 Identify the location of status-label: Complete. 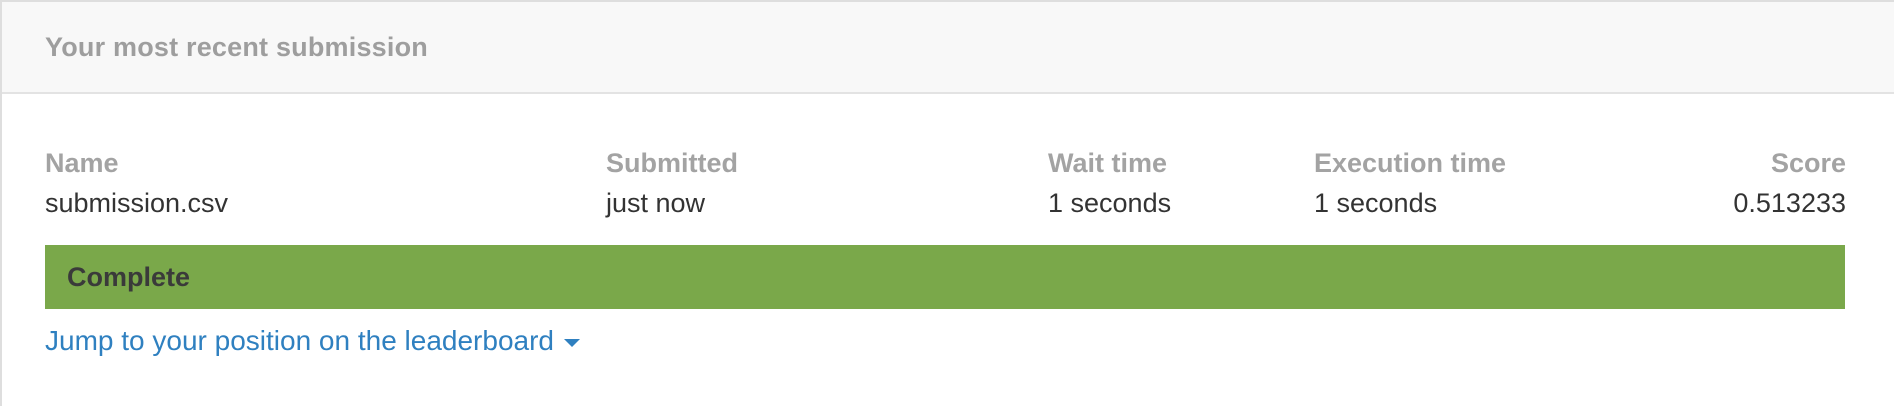
(129, 276).